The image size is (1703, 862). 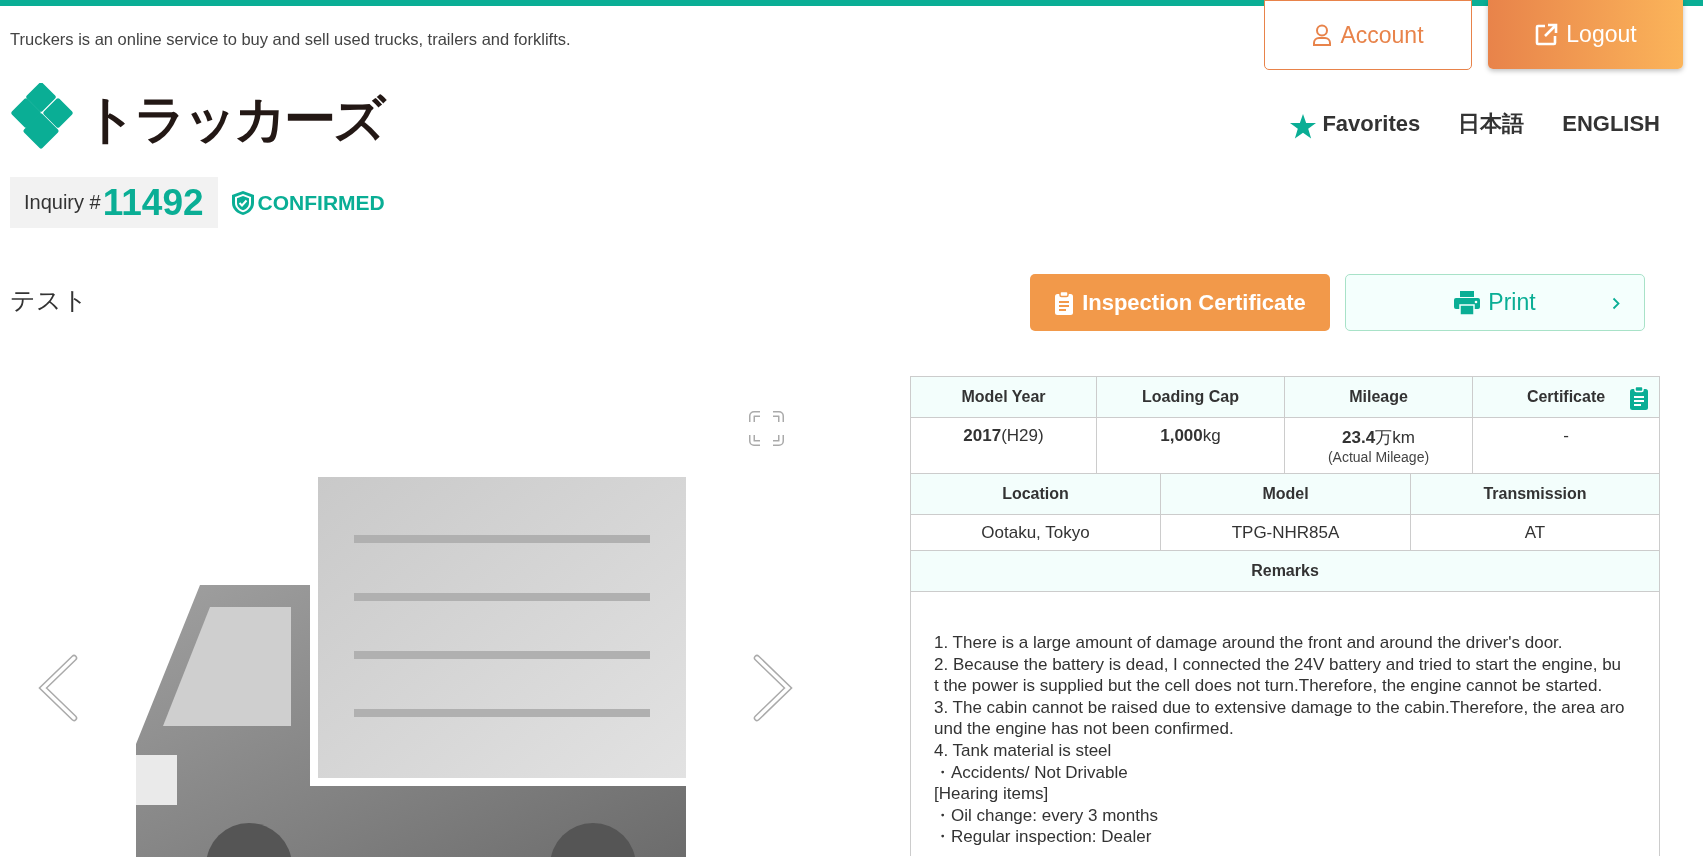 I want to click on nav-link: ENGLISH, so click(x=1611, y=124).